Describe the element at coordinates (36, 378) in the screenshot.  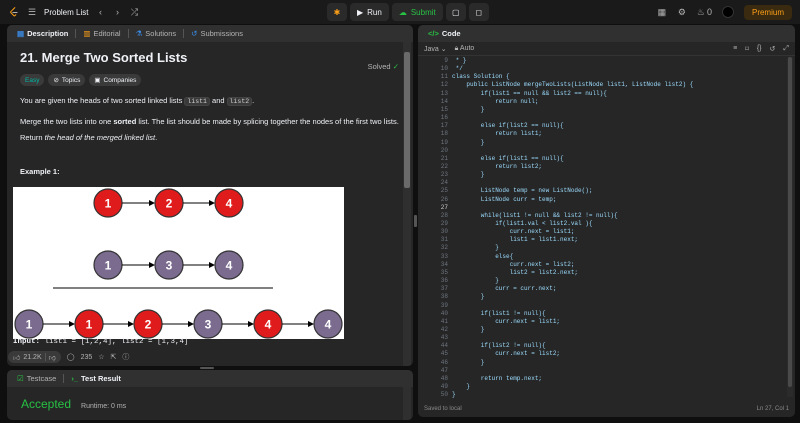
I see `tab-testcase: ☑ Testcase` at that location.